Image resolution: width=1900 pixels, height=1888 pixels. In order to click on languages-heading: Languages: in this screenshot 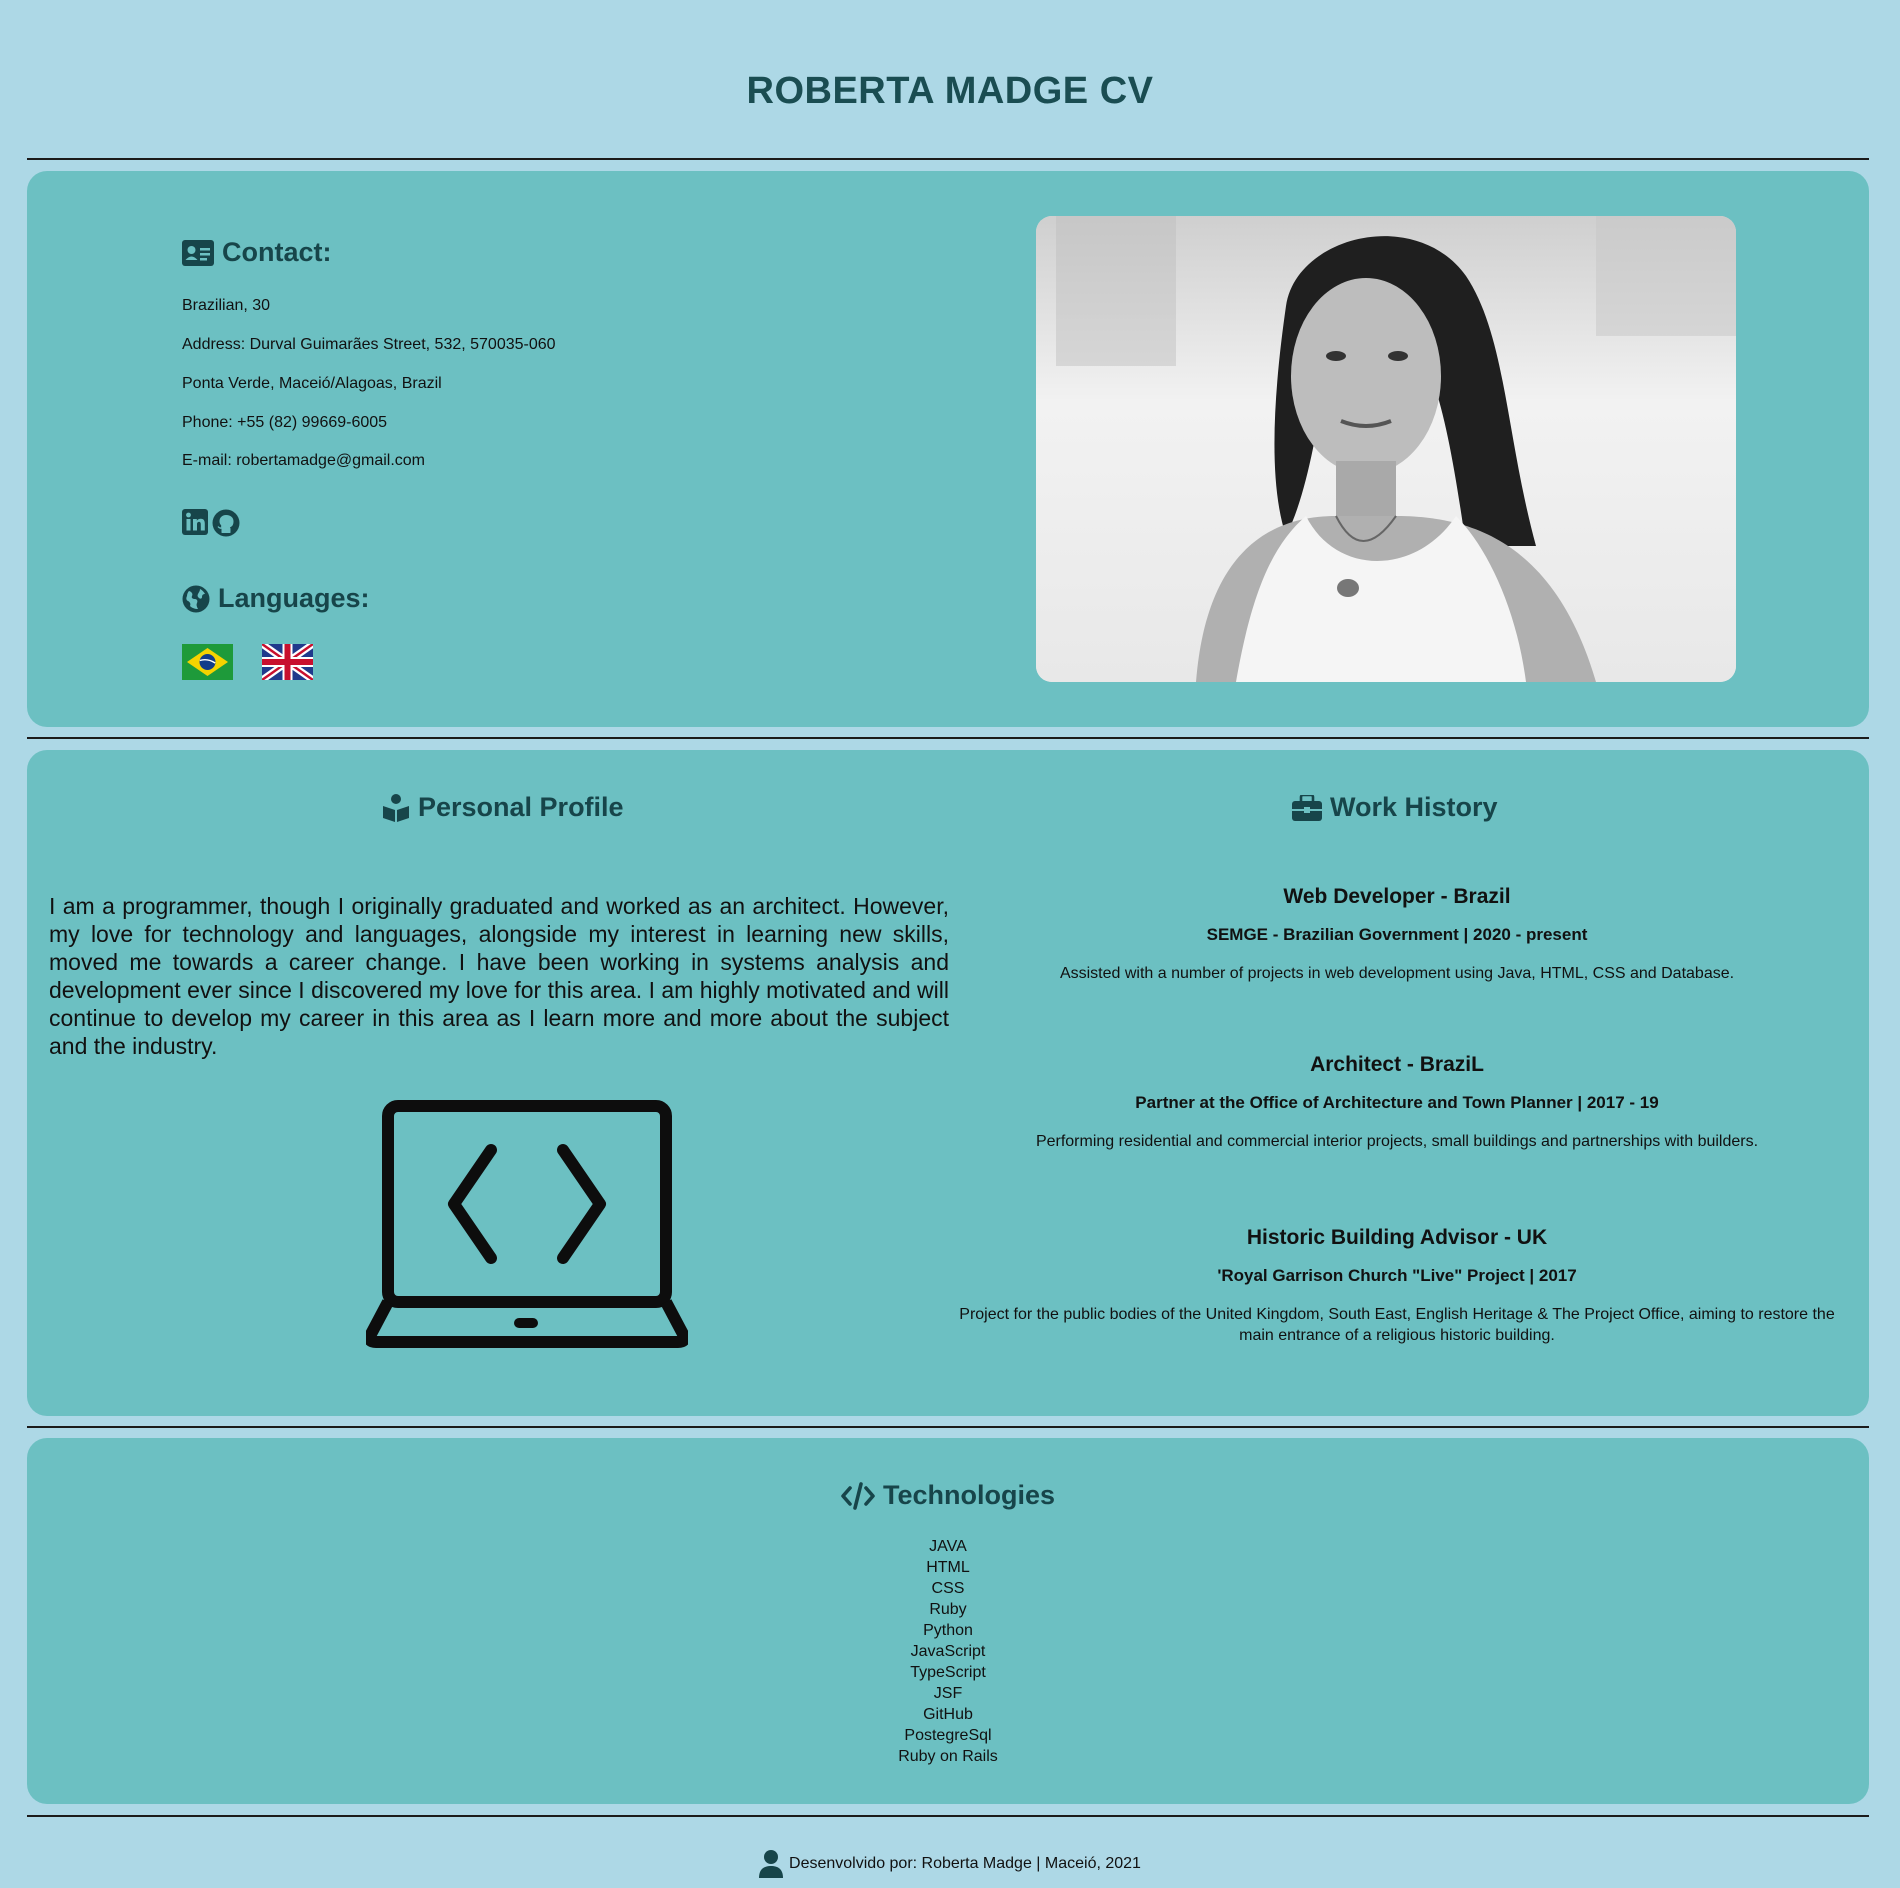, I will do `click(276, 598)`.